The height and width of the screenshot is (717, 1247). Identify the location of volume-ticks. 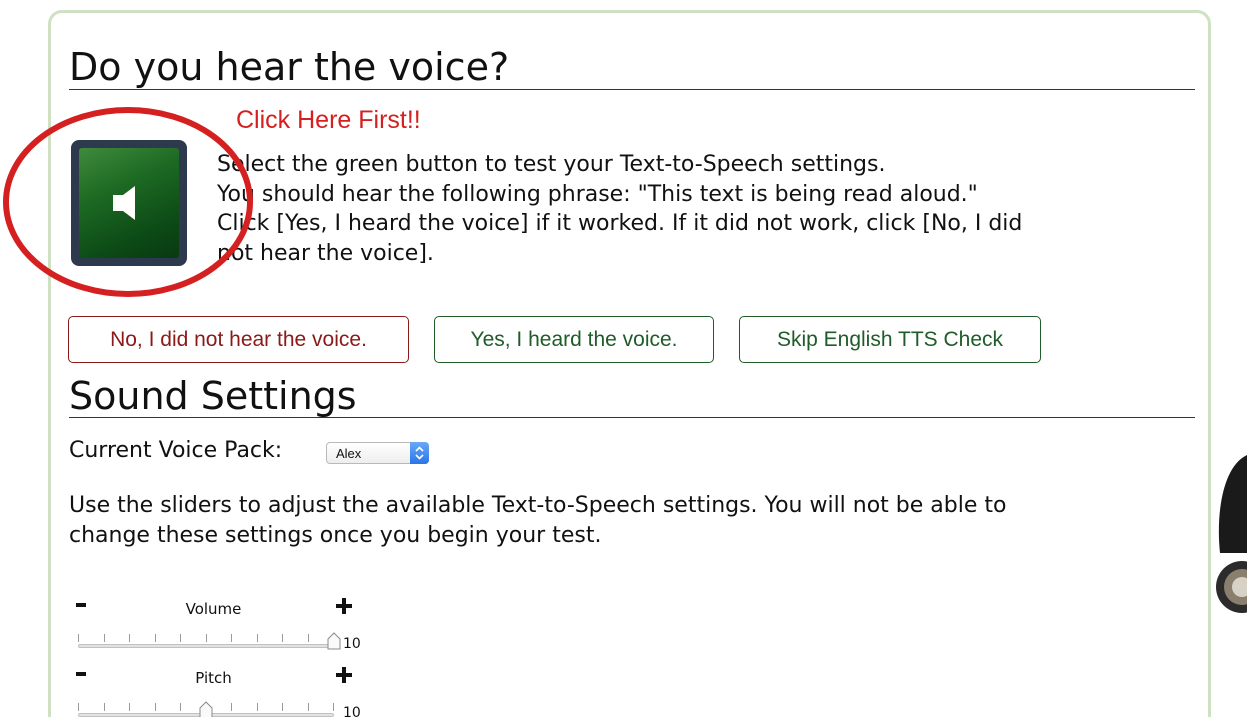
(206, 638).